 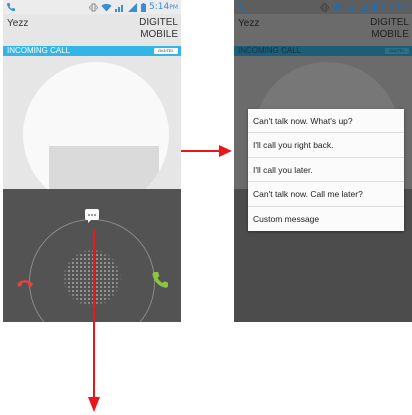 I want to click on avatar-placeholder-shape, so click(x=104, y=167).